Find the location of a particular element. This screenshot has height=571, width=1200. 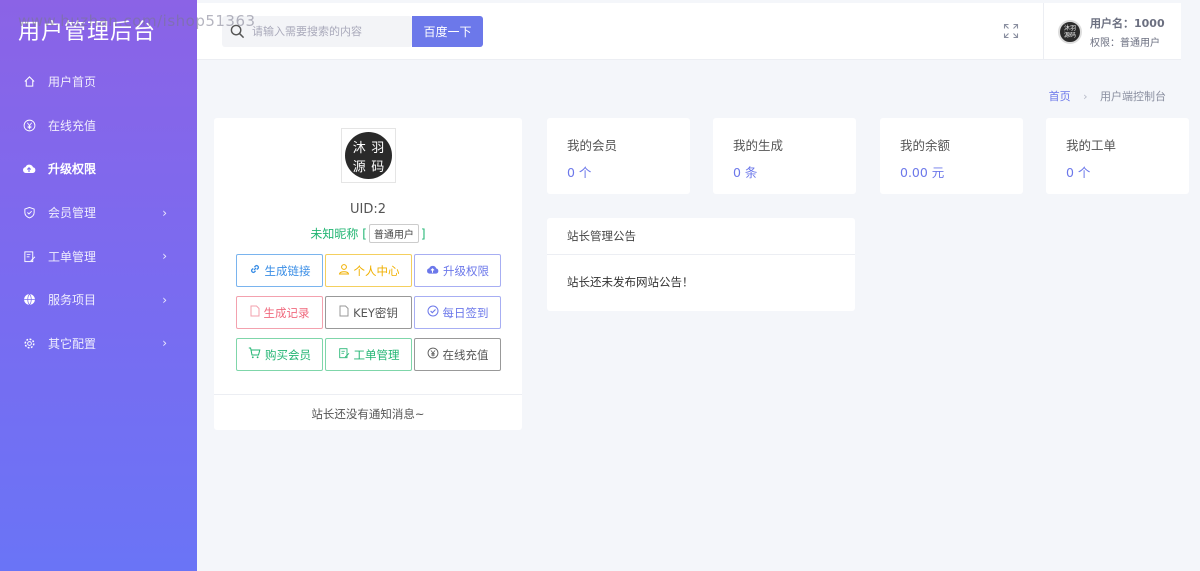

online-recharge-button: 在线充值 is located at coordinates (457, 354).